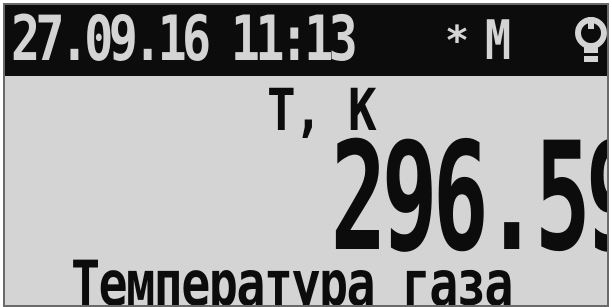 This screenshot has height=307, width=612. I want to click on lightbulb-icon, so click(591, 39).